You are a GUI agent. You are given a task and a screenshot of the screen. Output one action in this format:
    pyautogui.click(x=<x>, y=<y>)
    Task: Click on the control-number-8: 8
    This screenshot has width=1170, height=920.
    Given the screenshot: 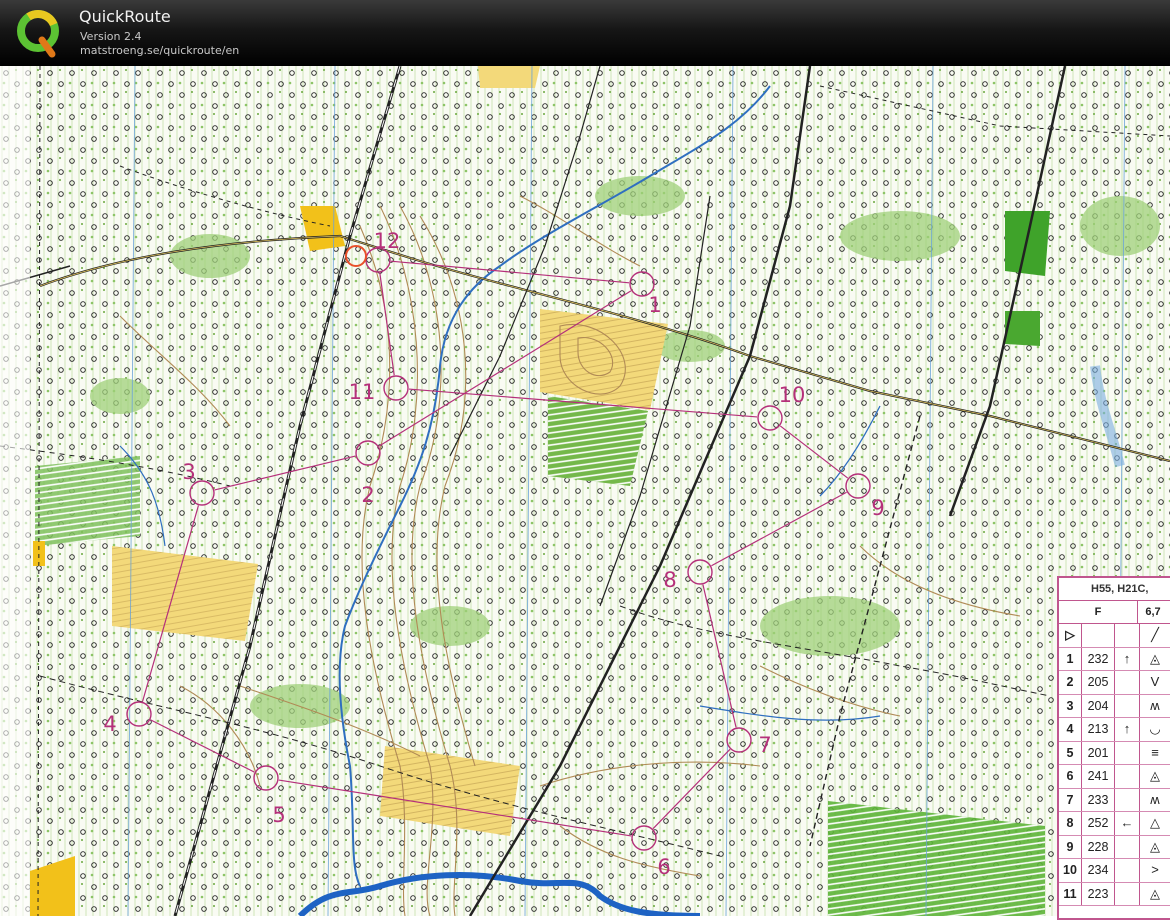 What is the action you would take?
    pyautogui.click(x=669, y=580)
    